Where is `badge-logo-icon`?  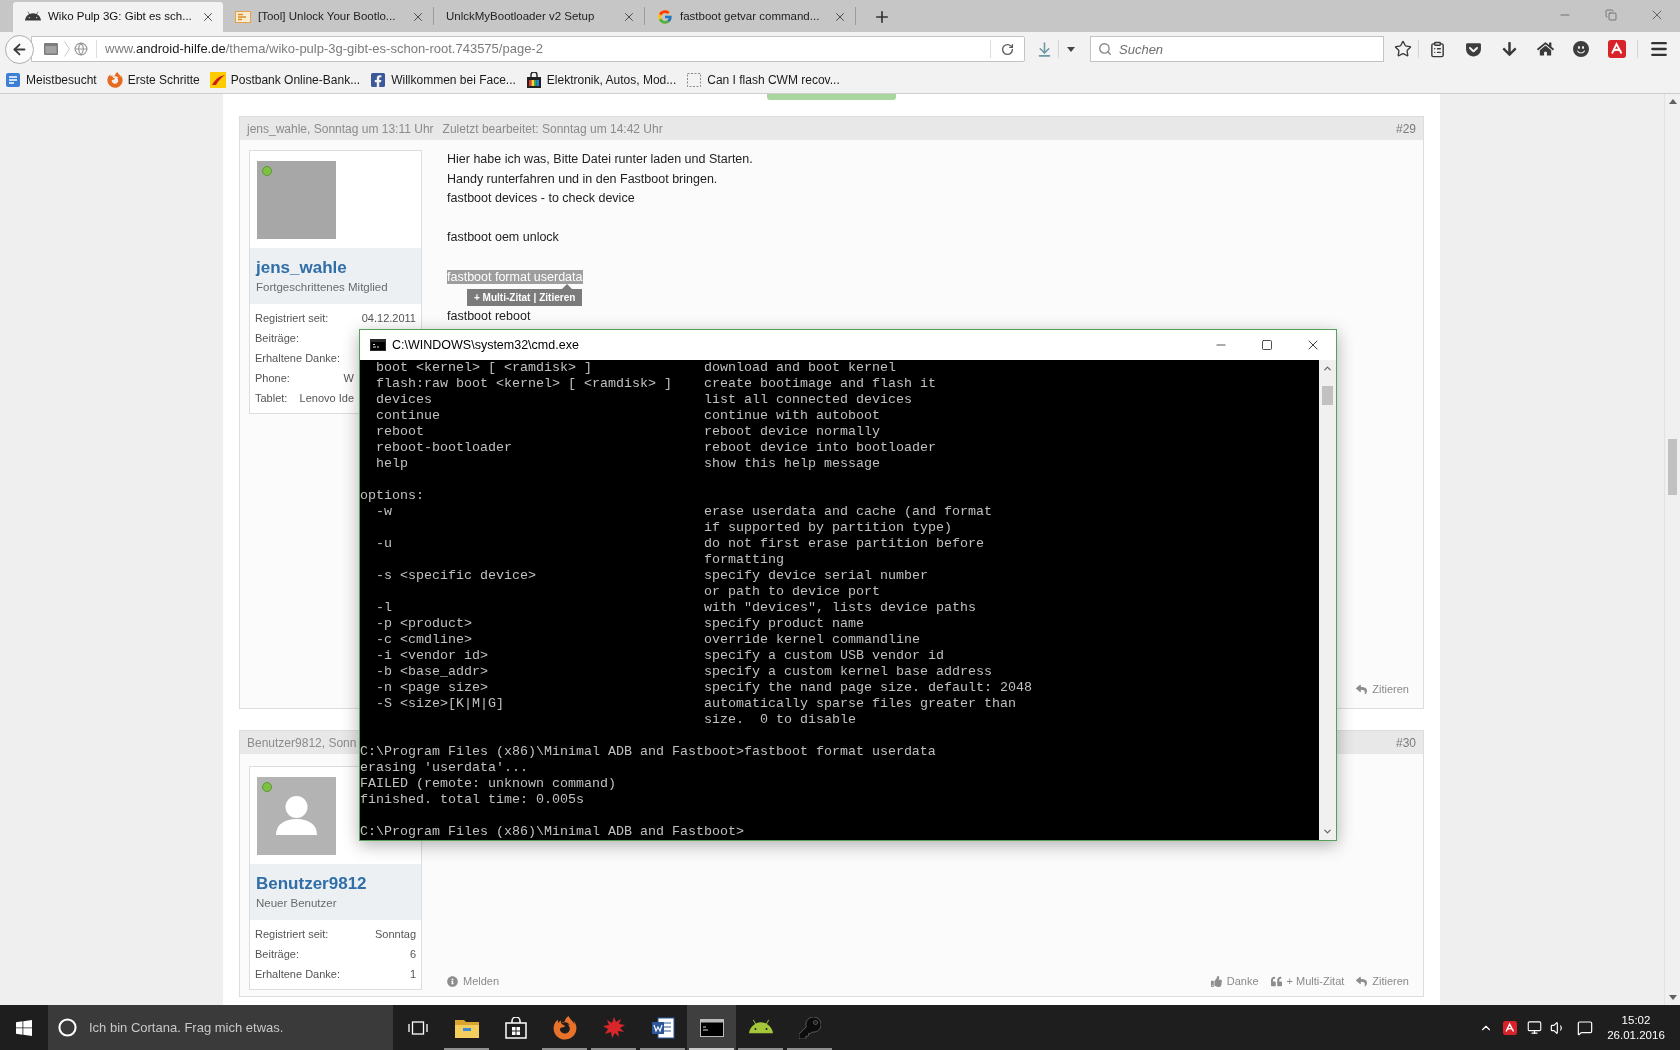 badge-logo-icon is located at coordinates (1510, 1027).